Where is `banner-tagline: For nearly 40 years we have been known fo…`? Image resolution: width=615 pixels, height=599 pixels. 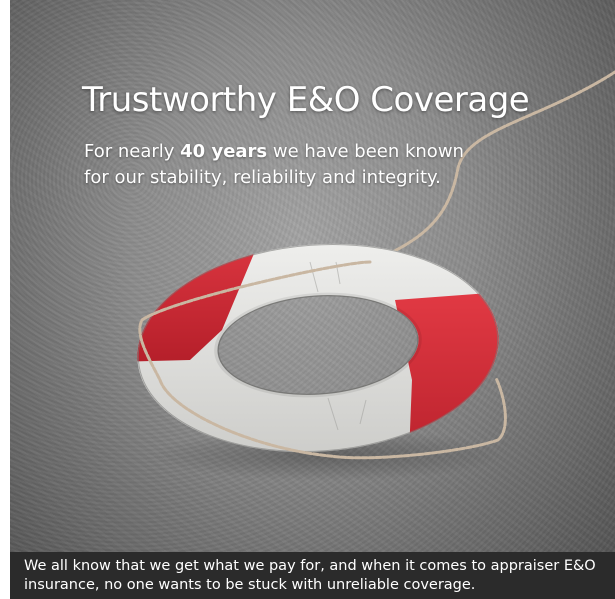 banner-tagline: For nearly 40 years we have been known fo… is located at coordinates (294, 165).